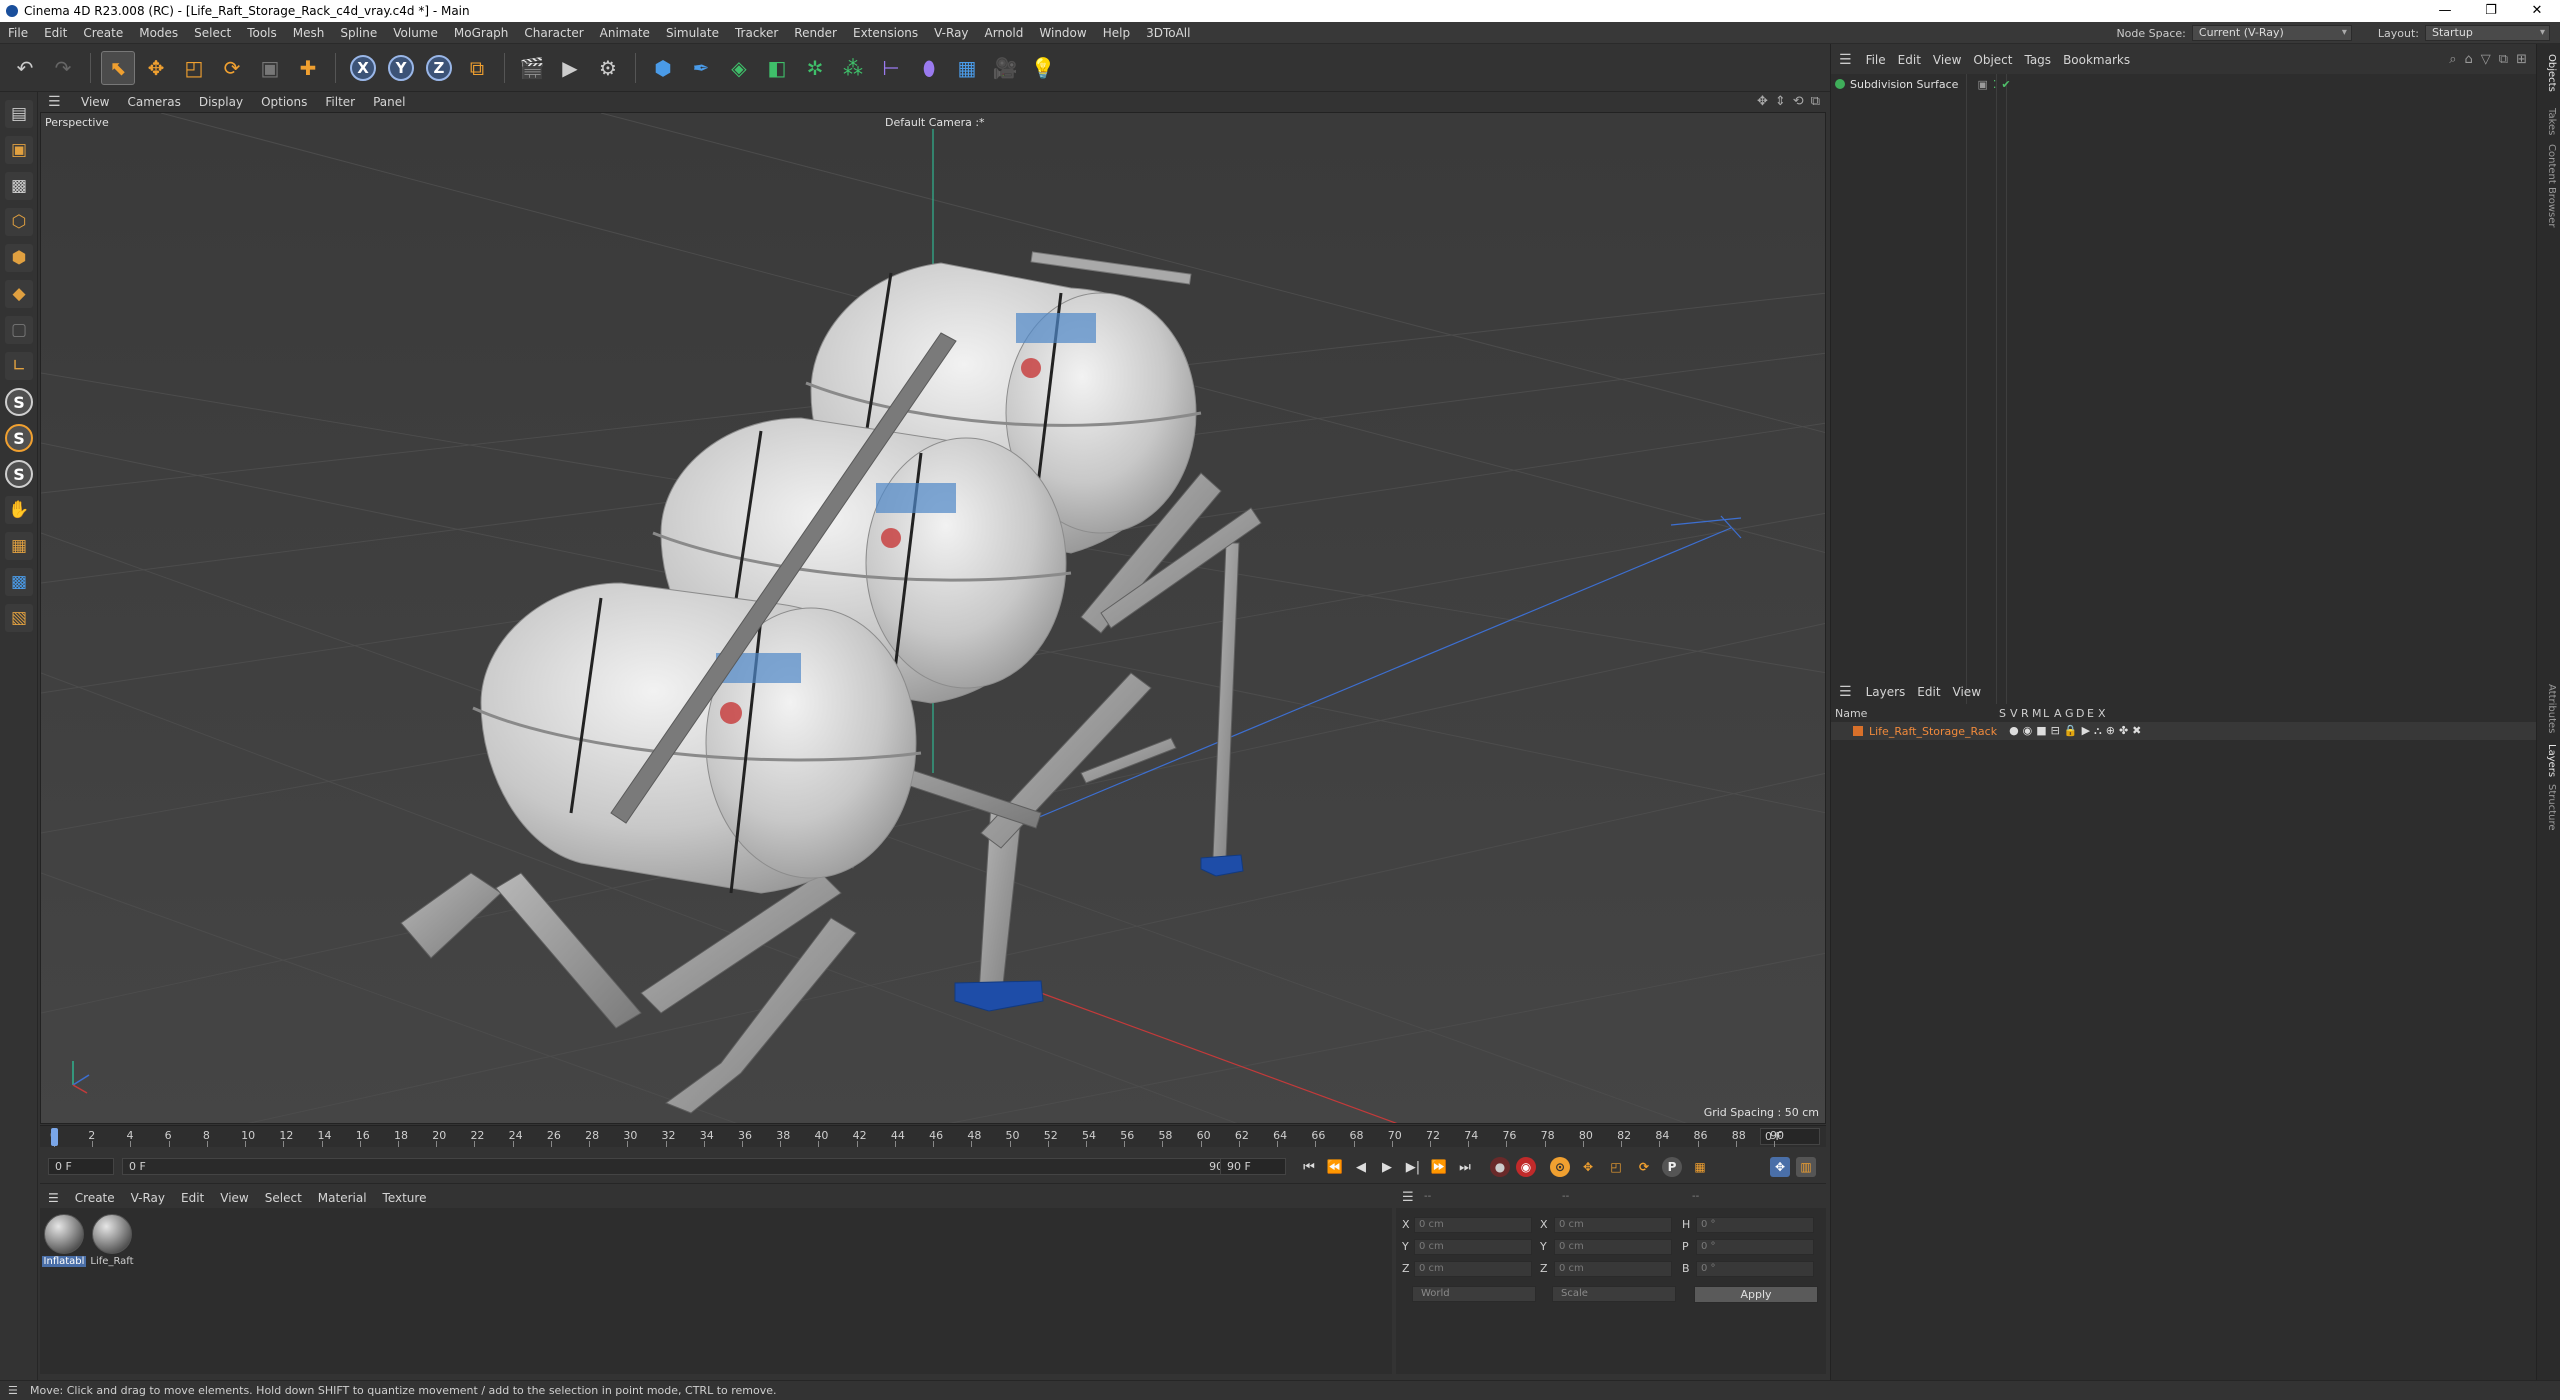 Image resolution: width=2560 pixels, height=1400 pixels. I want to click on light-icon: 💡, so click(1043, 68).